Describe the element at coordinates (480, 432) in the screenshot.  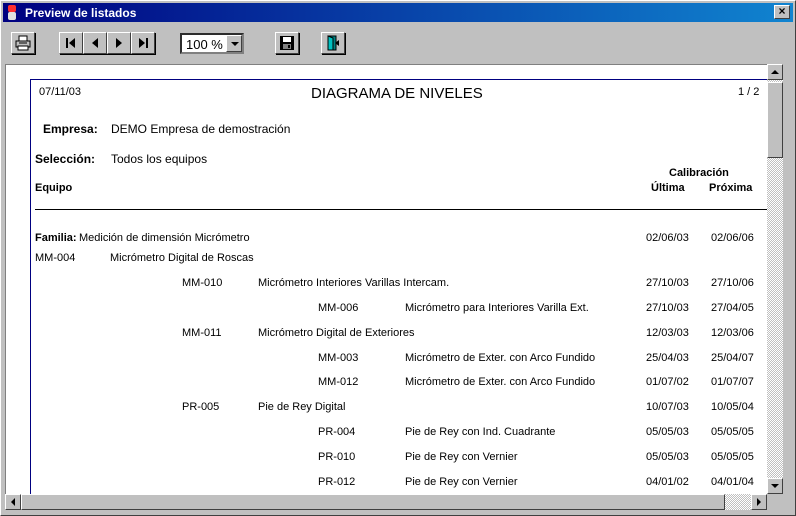
I see `table-row-desc: Pie de Rey con Ind. Cuadrante` at that location.